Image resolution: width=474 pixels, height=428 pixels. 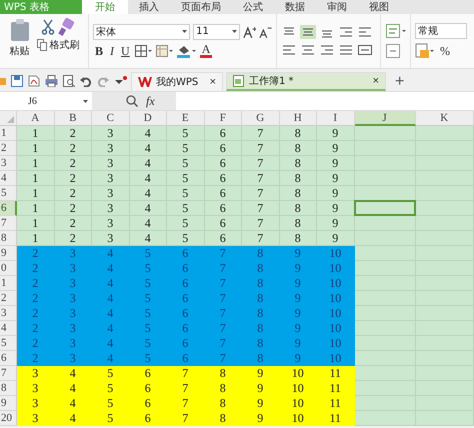 I want to click on print-preview-icon, so click(x=69, y=81).